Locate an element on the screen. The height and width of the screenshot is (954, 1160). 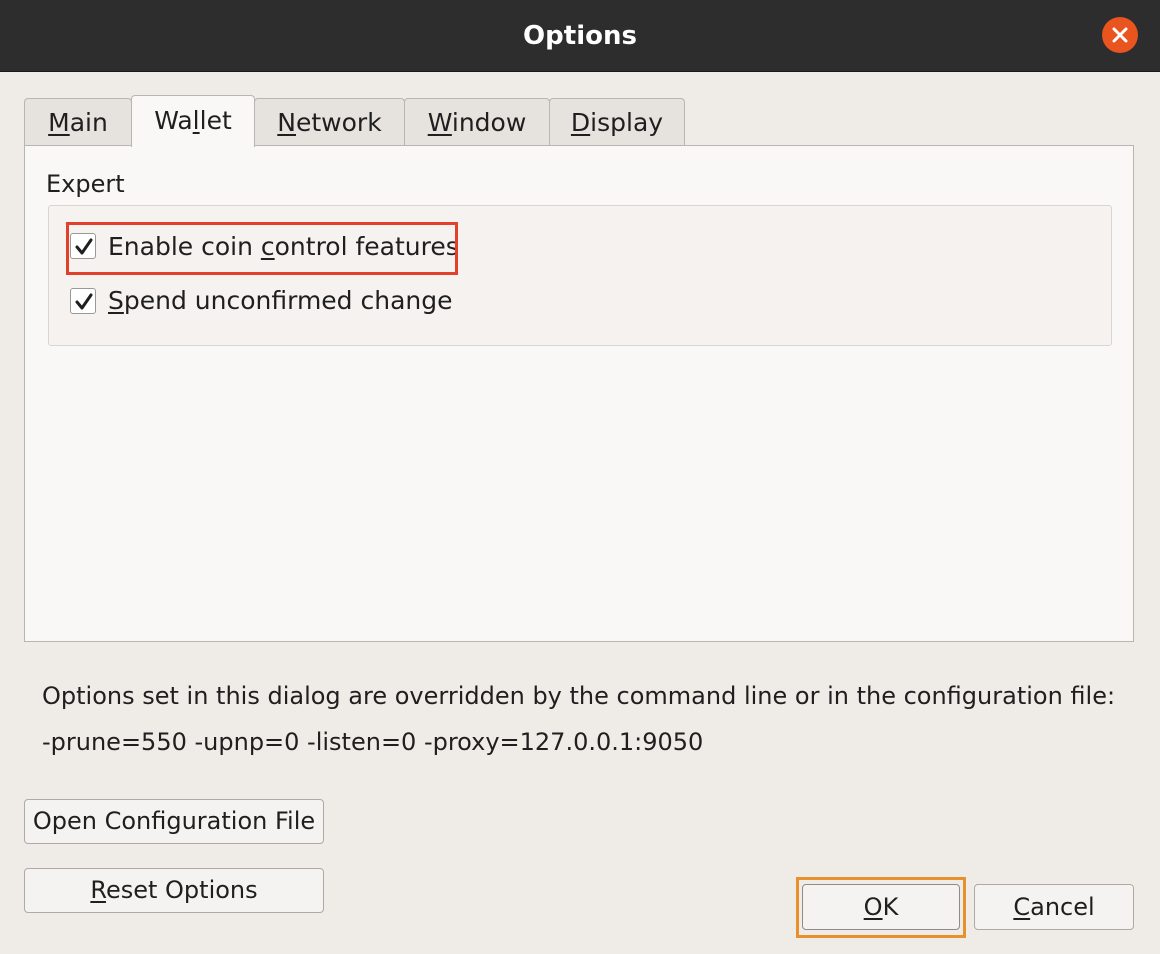
open-config-file-button: Open Configuration File is located at coordinates (174, 821).